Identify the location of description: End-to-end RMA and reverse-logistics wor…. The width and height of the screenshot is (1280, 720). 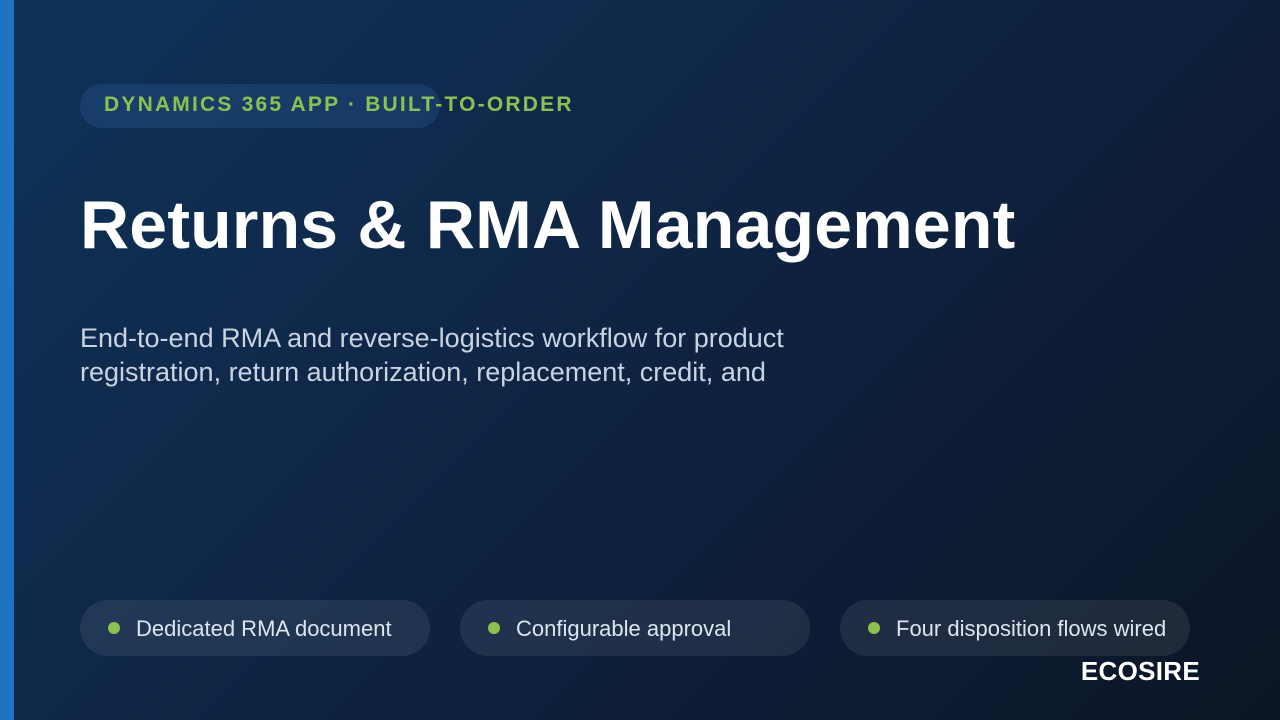
(460, 355).